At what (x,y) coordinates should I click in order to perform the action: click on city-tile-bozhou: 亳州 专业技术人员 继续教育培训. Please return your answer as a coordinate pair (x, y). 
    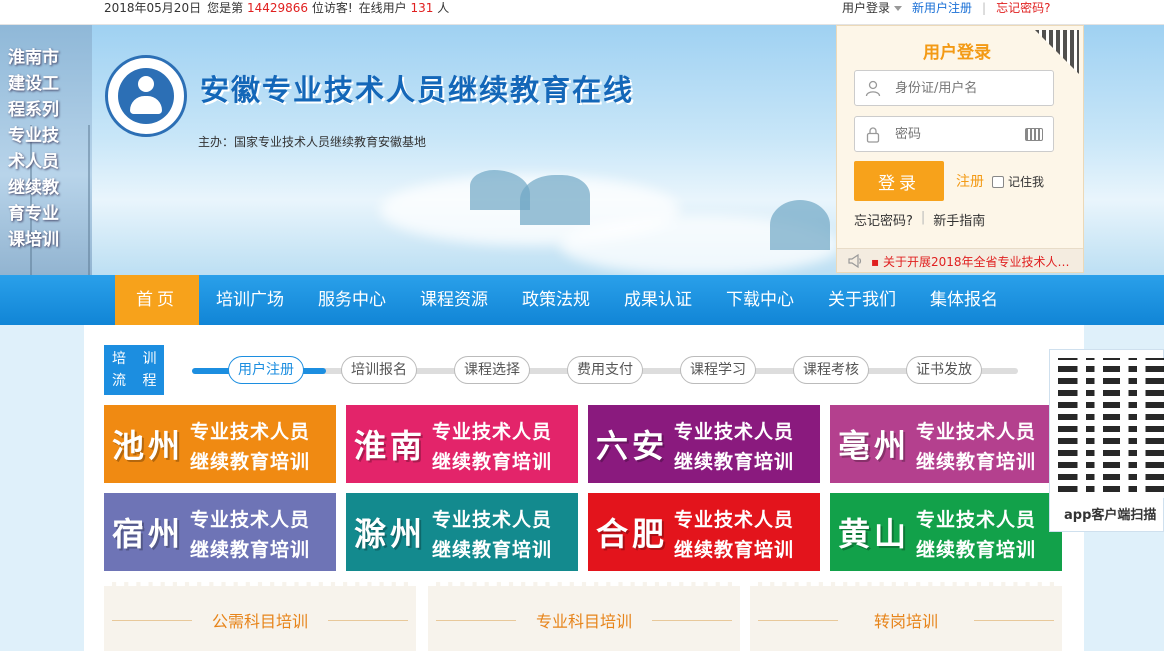
    Looking at the image, I should click on (946, 444).